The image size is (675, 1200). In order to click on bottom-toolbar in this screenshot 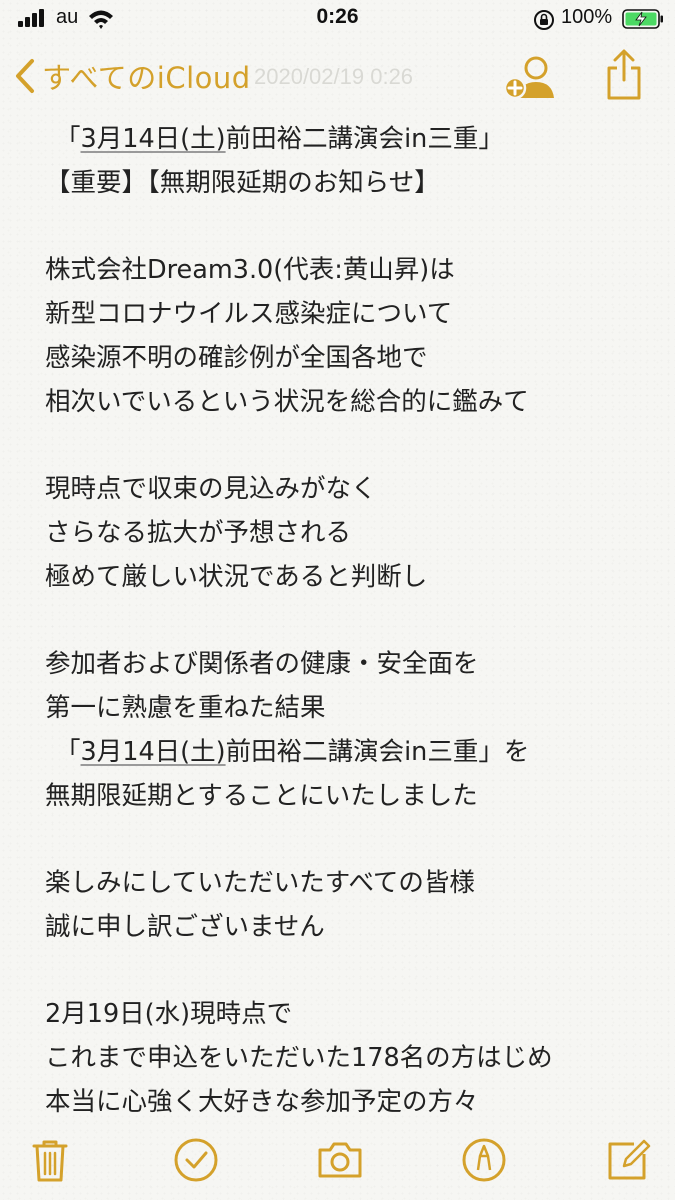, I will do `click(337, 1160)`.